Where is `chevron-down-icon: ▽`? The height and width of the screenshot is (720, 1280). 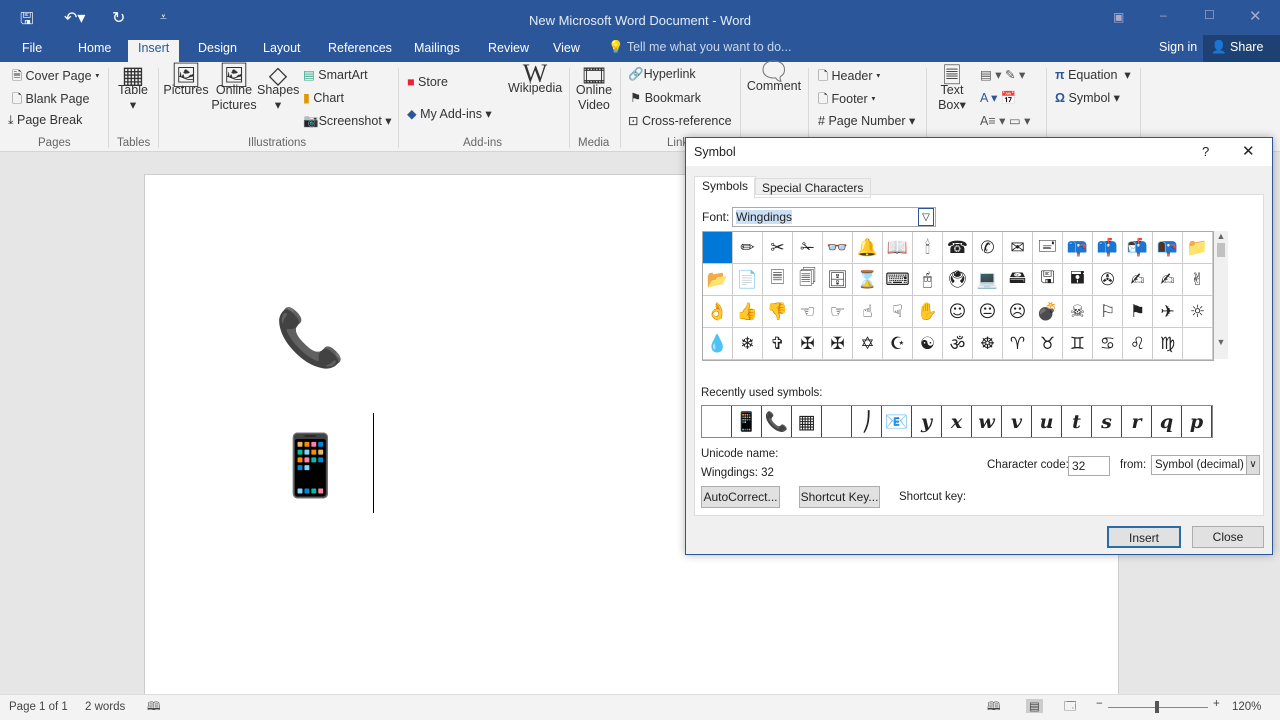
chevron-down-icon: ▽ is located at coordinates (926, 217).